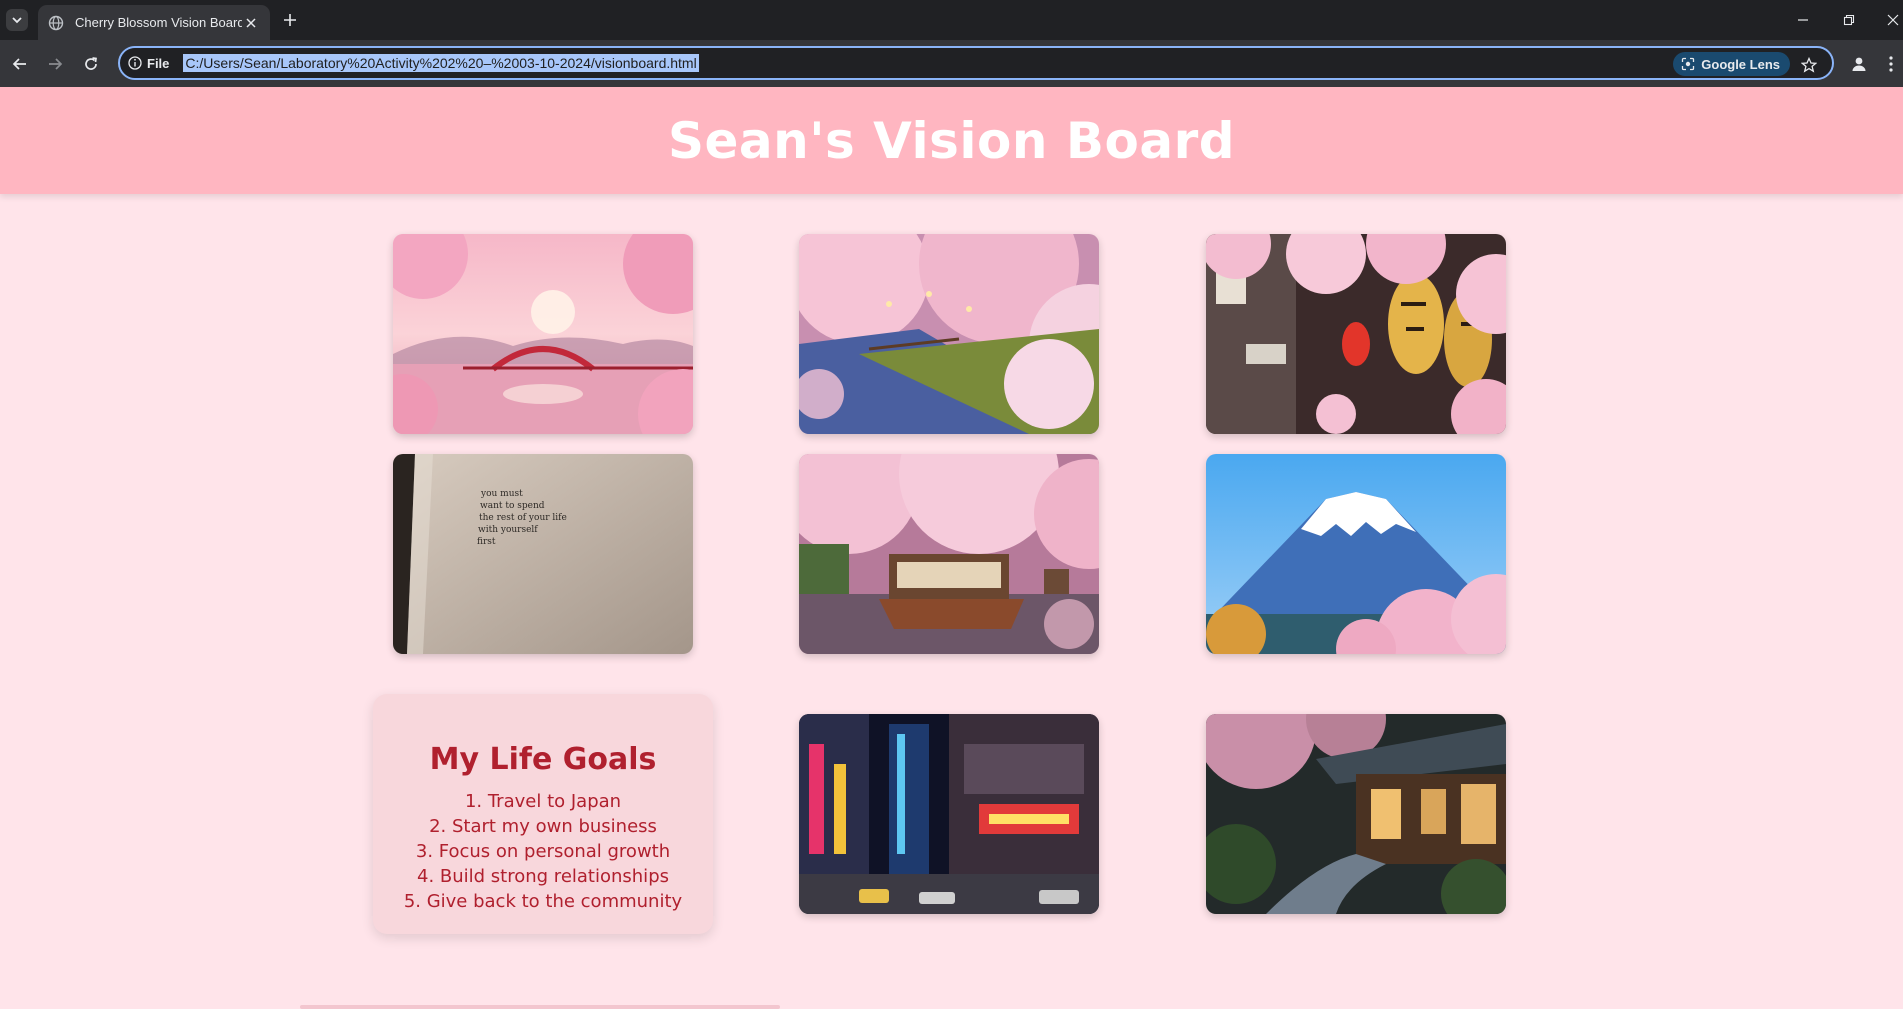  What do you see at coordinates (949, 334) in the screenshot?
I see `photo-canal-blossoms` at bounding box center [949, 334].